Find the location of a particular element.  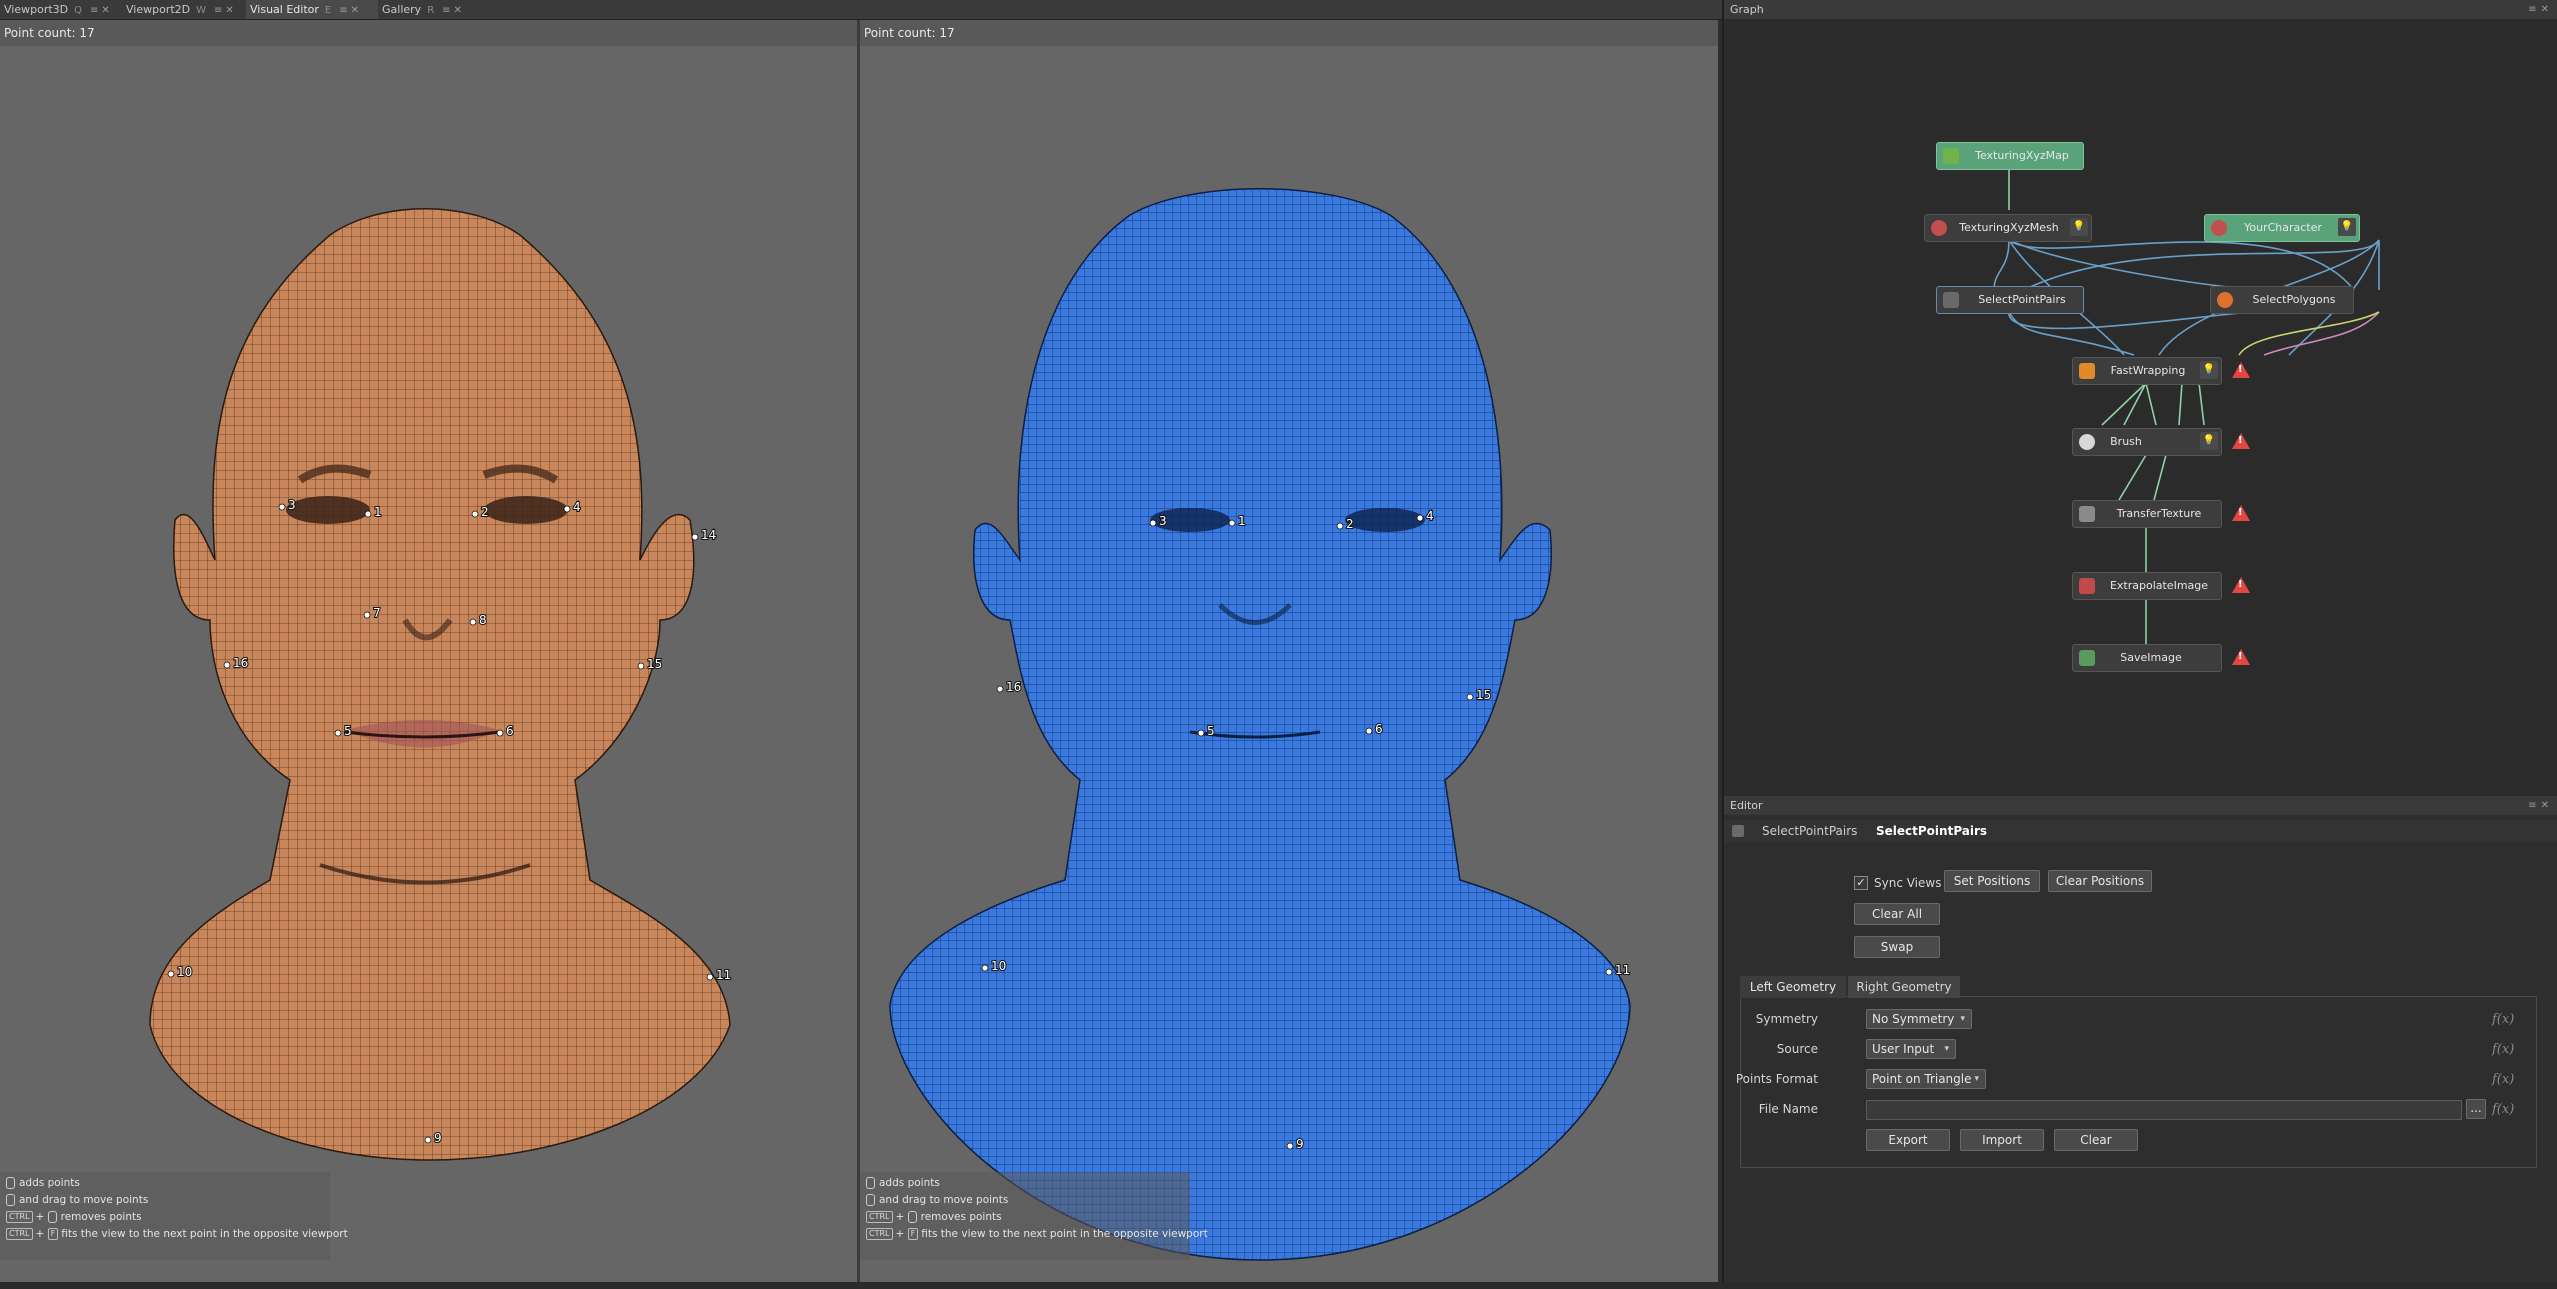

node-extrapolateimage: ExtrapolateImage is located at coordinates (2147, 586).